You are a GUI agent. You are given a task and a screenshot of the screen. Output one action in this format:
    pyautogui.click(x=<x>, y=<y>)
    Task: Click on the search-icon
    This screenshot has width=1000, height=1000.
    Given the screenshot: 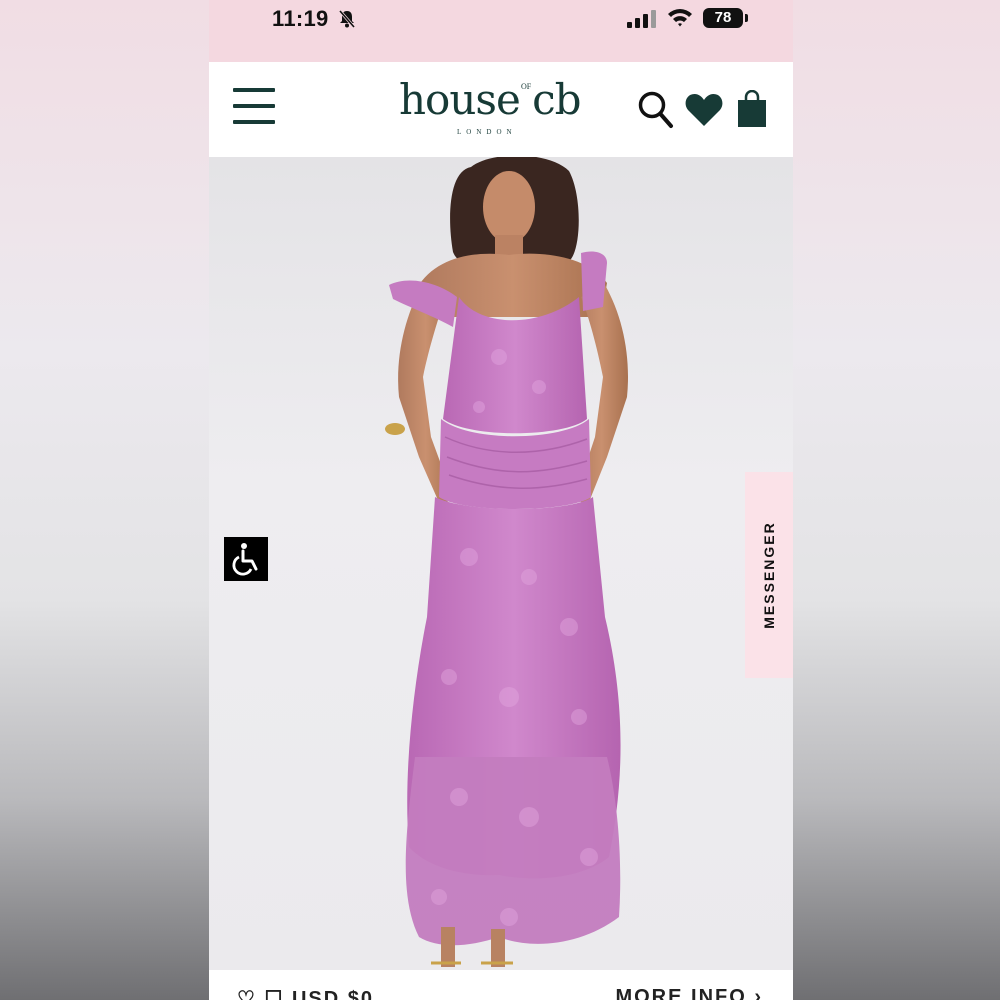 What is the action you would take?
    pyautogui.click(x=656, y=110)
    